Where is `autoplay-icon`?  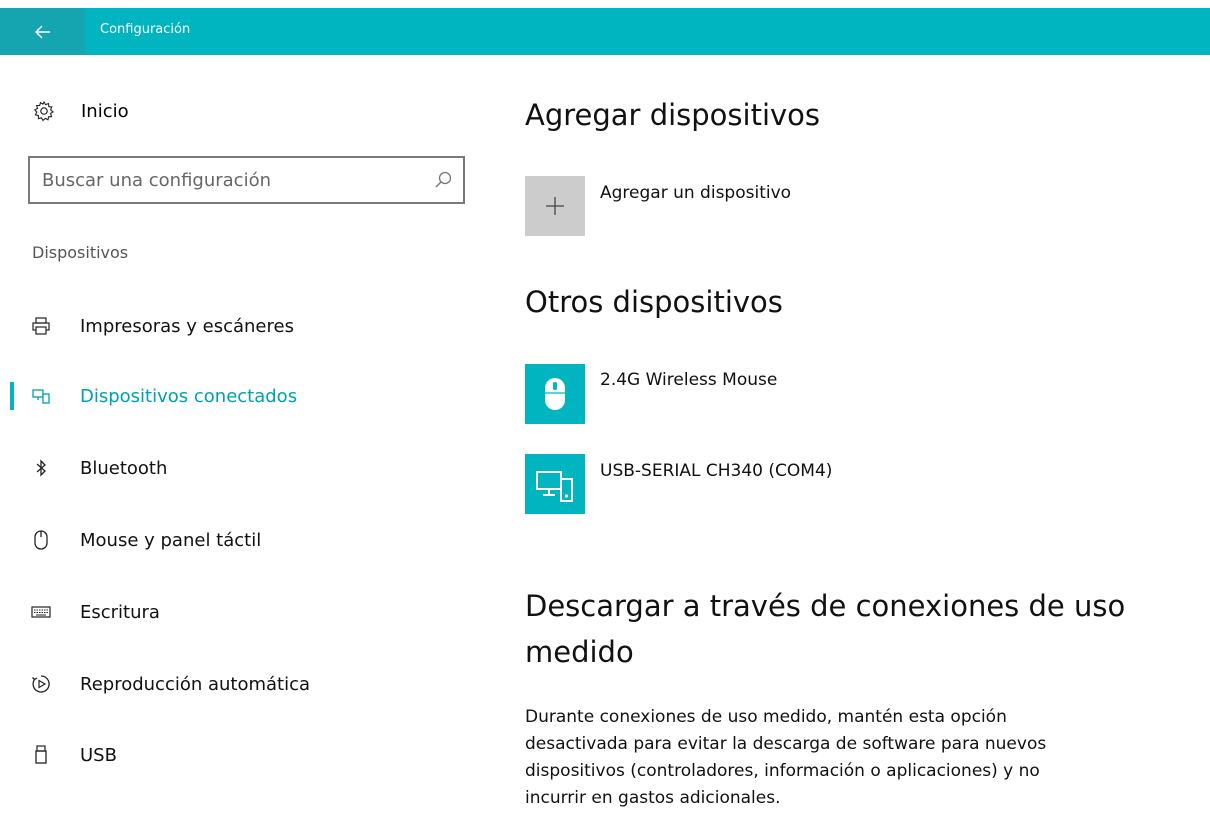 autoplay-icon is located at coordinates (41, 684).